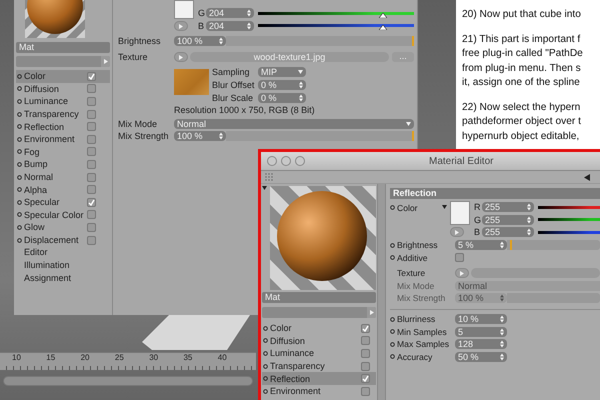  What do you see at coordinates (63, 152) in the screenshot?
I see `channel-item: Fog` at bounding box center [63, 152].